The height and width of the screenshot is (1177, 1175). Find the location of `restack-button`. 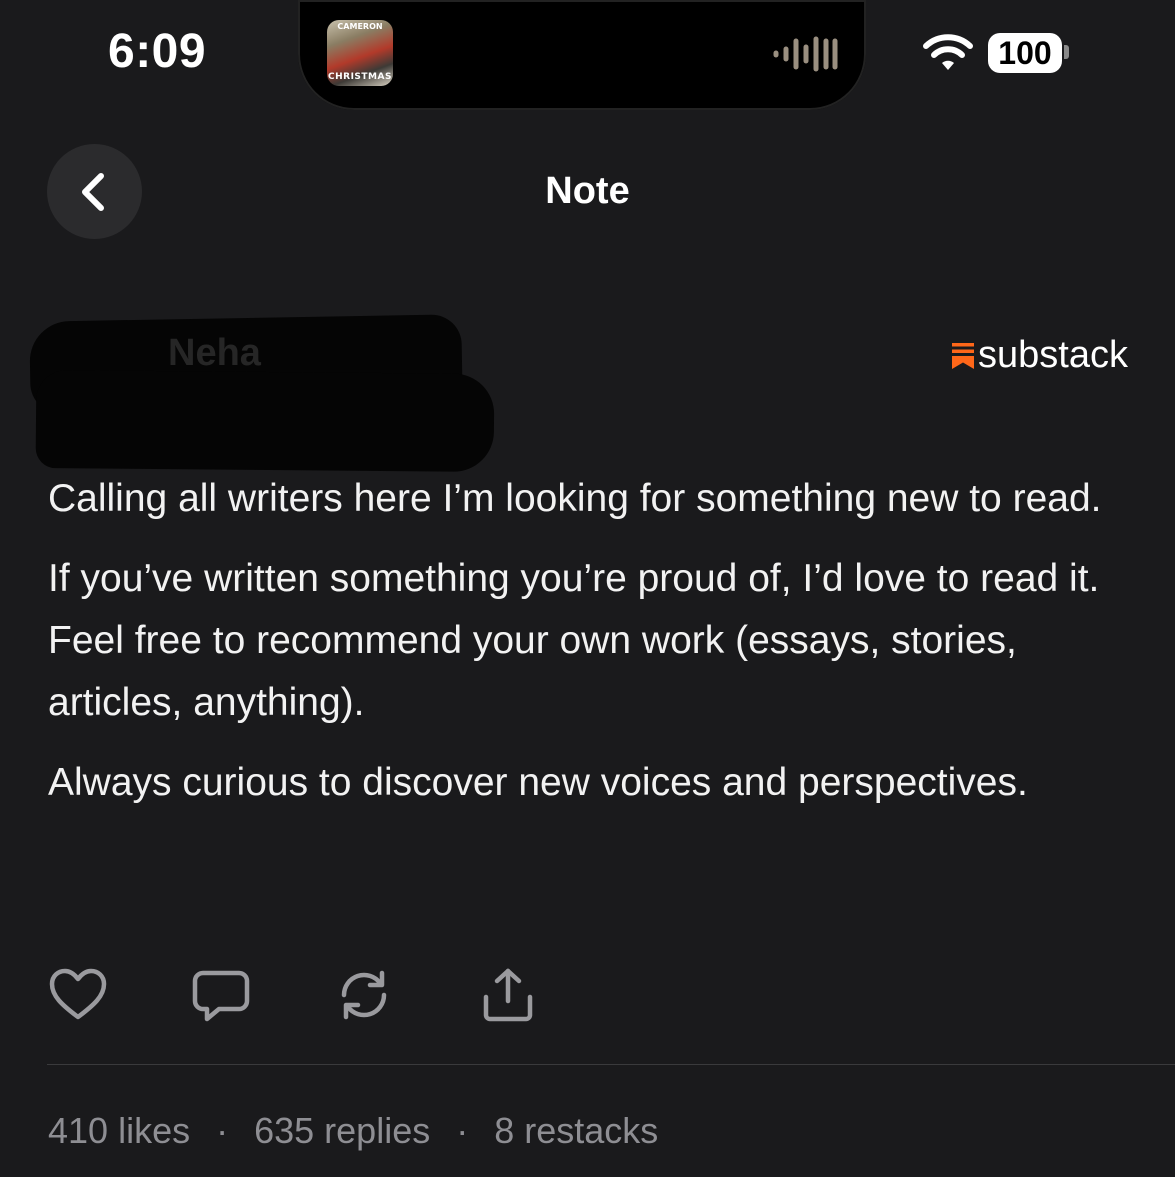

restack-button is located at coordinates (364, 995).